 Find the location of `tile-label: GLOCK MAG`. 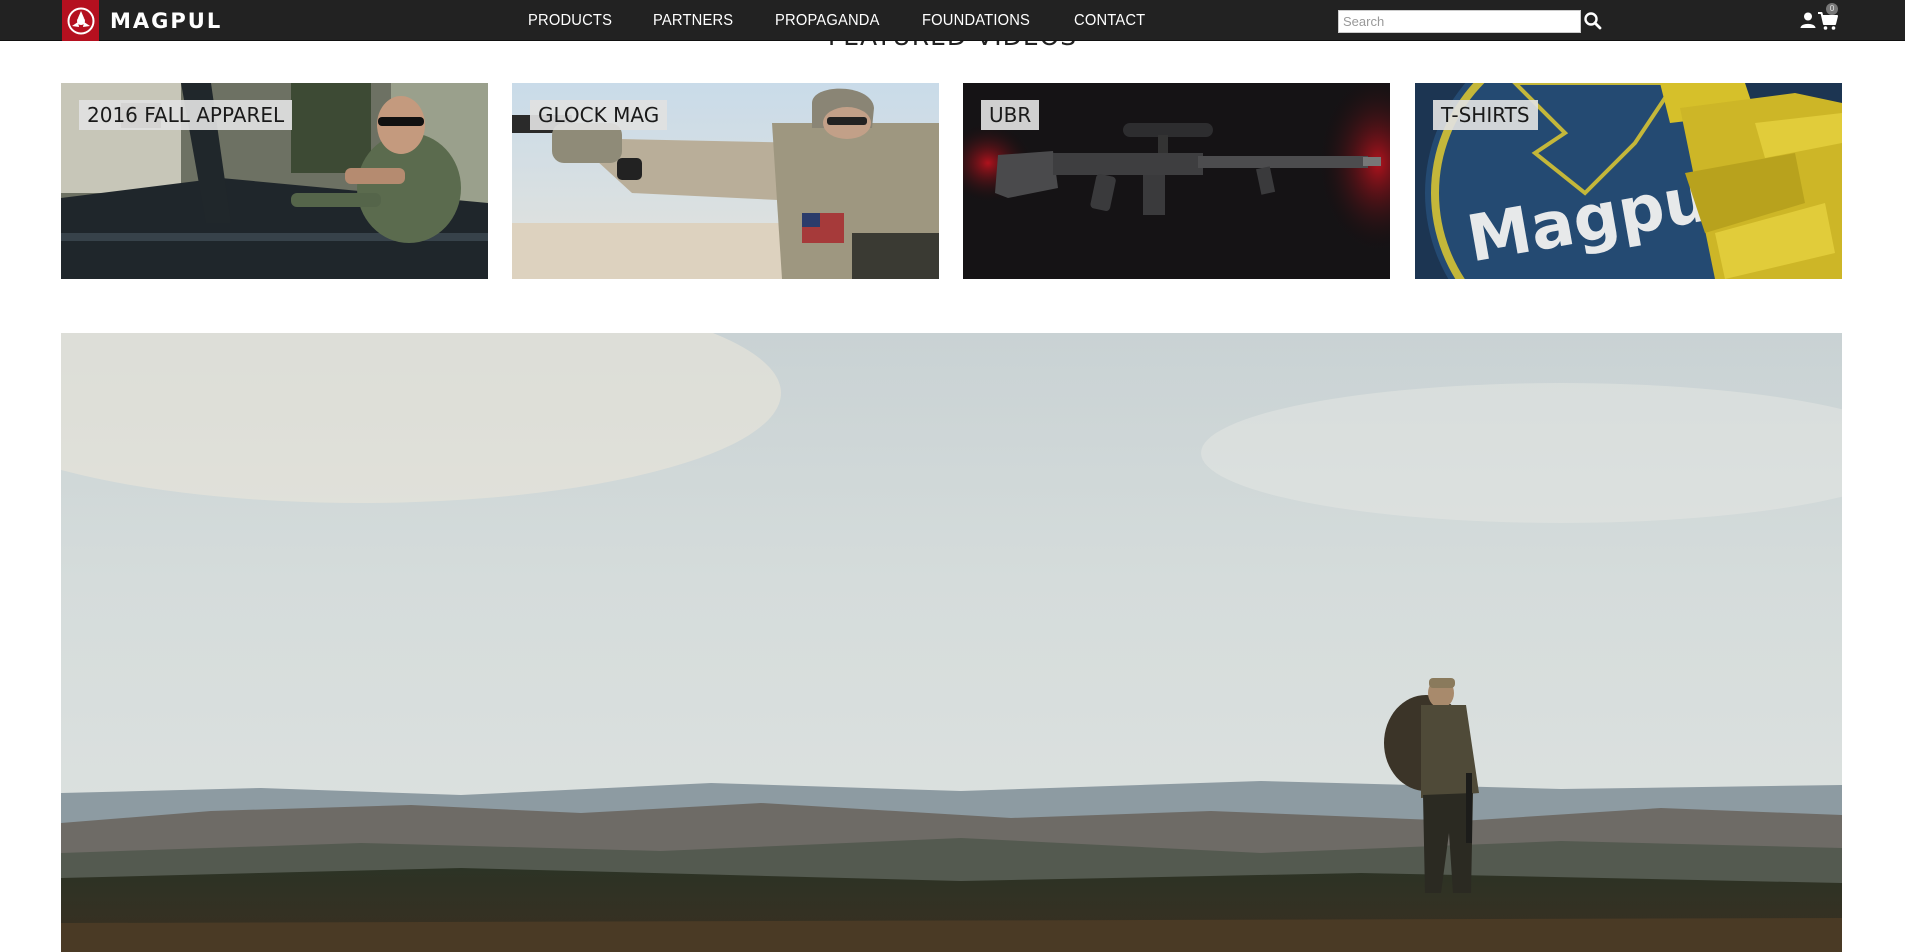

tile-label: GLOCK MAG is located at coordinates (599, 115).